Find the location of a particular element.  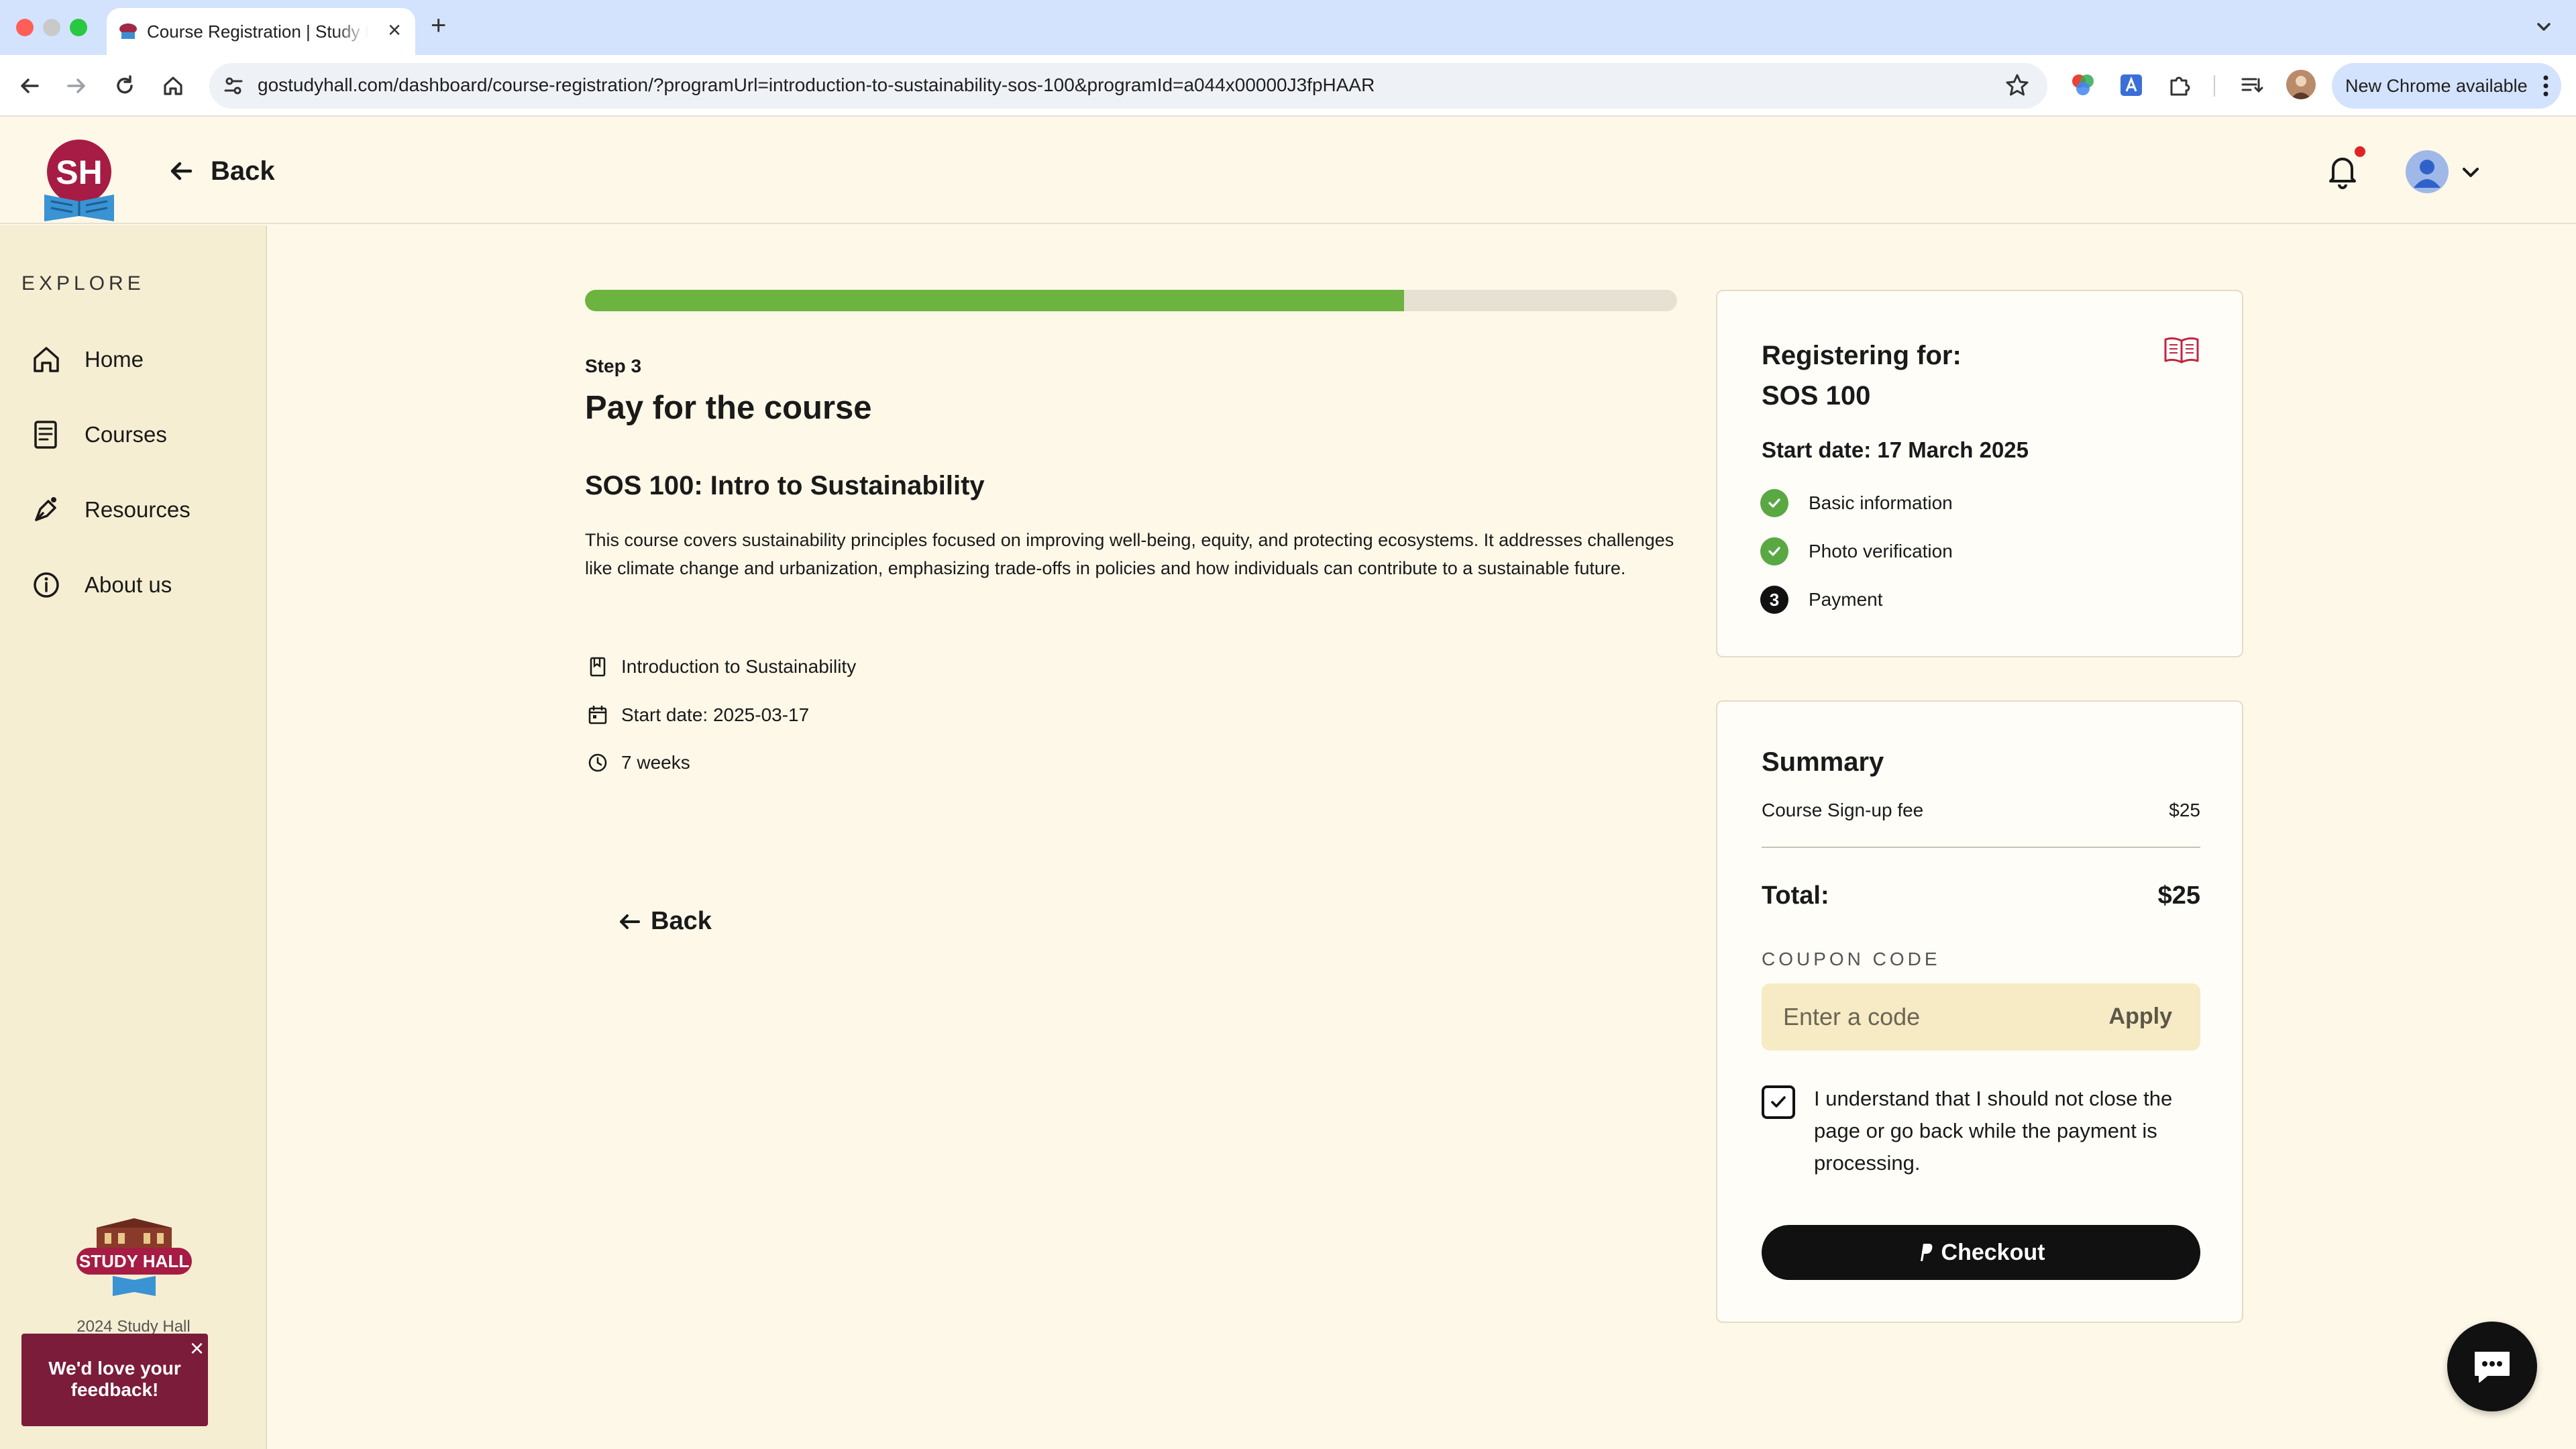

chat-bubble-icon is located at coordinates (2492, 1367).